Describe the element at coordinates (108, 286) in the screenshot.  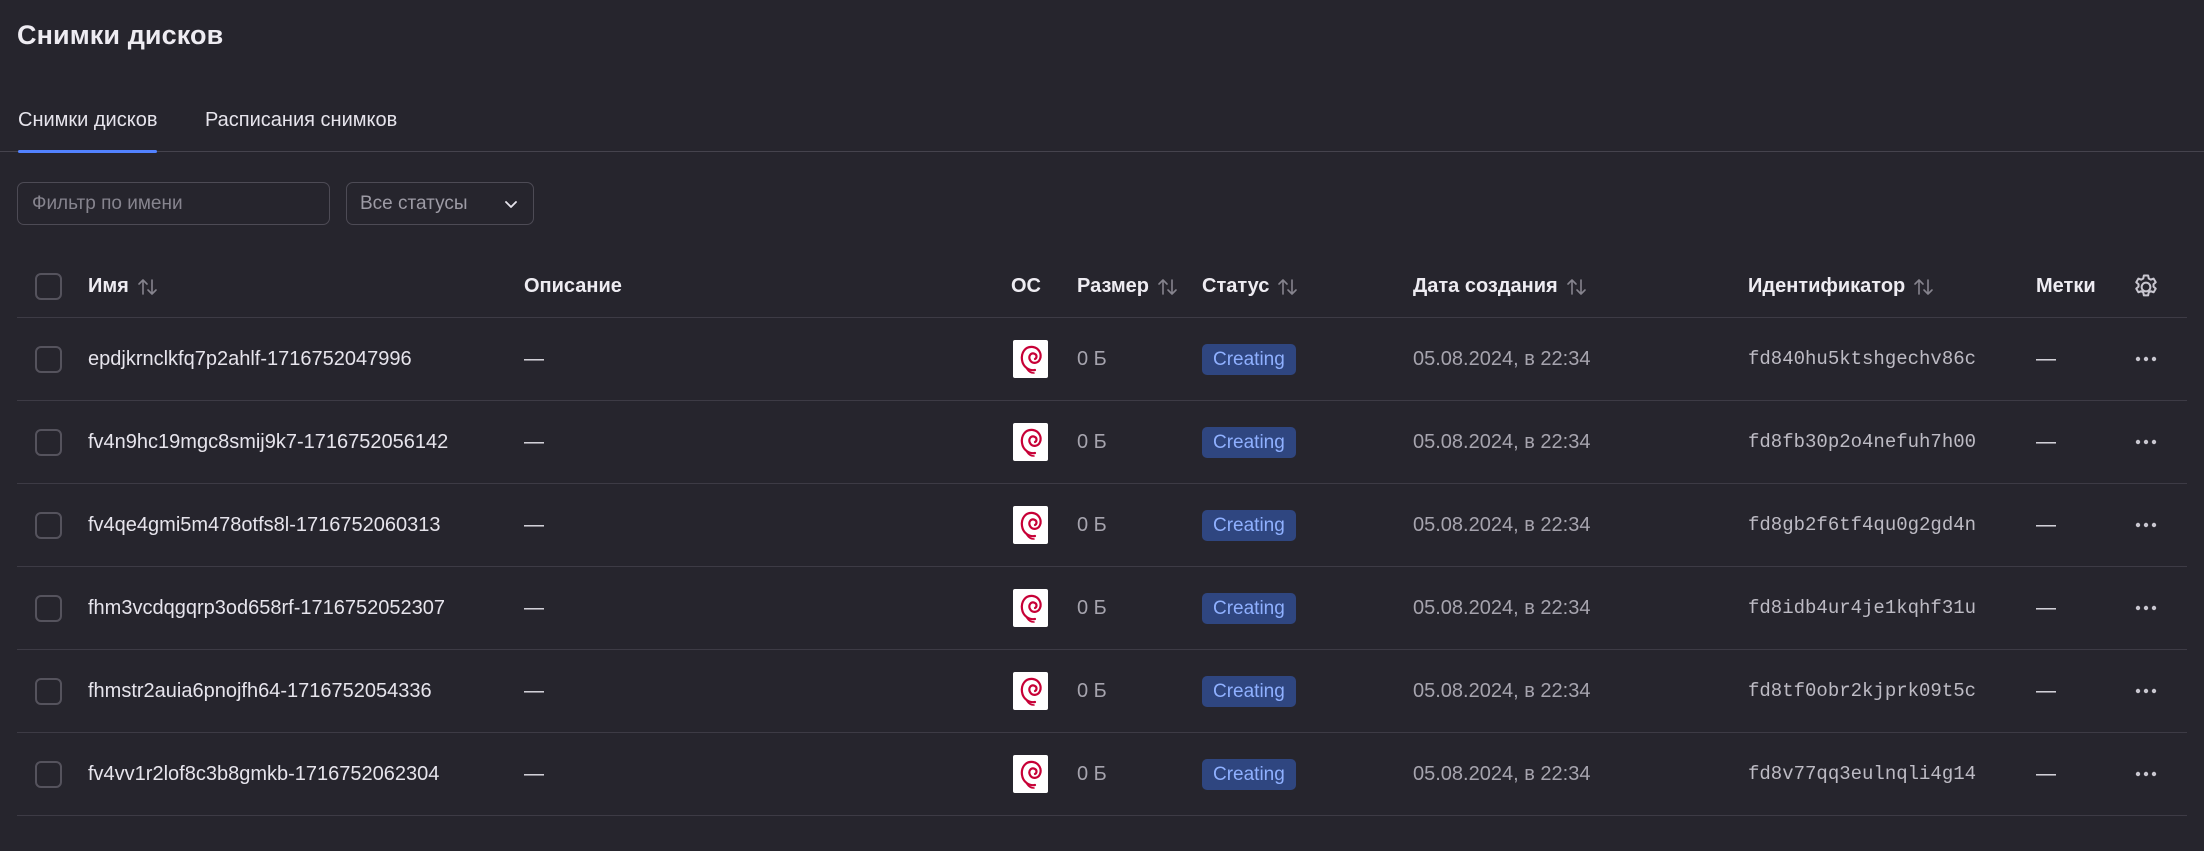
I see `column-label-name: Имя` at that location.